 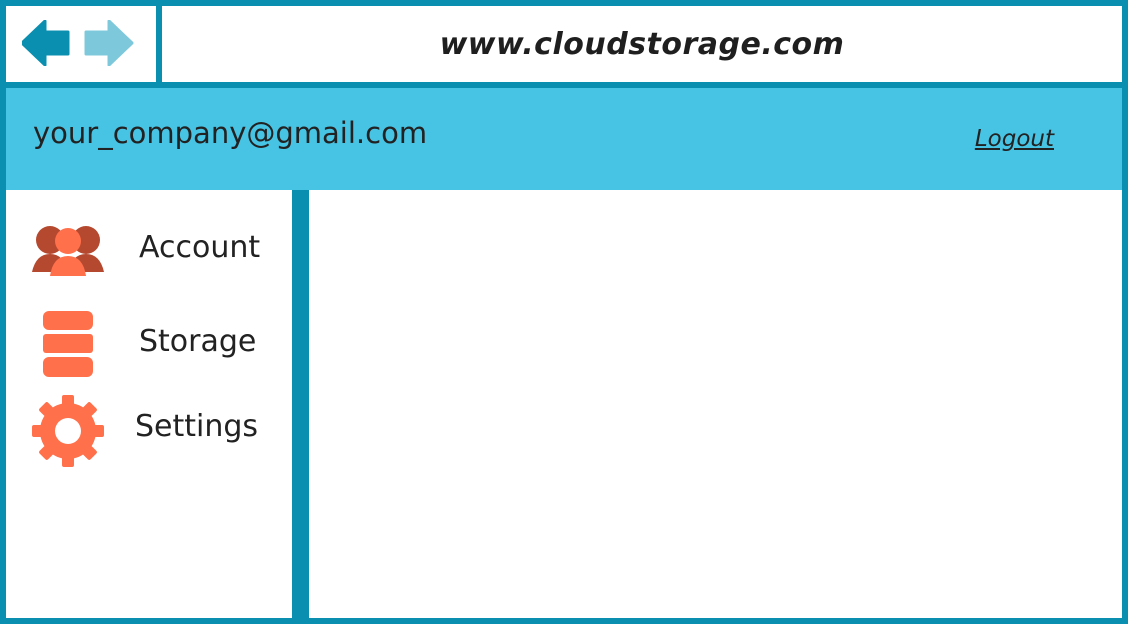 I want to click on navigation-buttons, so click(x=84, y=44).